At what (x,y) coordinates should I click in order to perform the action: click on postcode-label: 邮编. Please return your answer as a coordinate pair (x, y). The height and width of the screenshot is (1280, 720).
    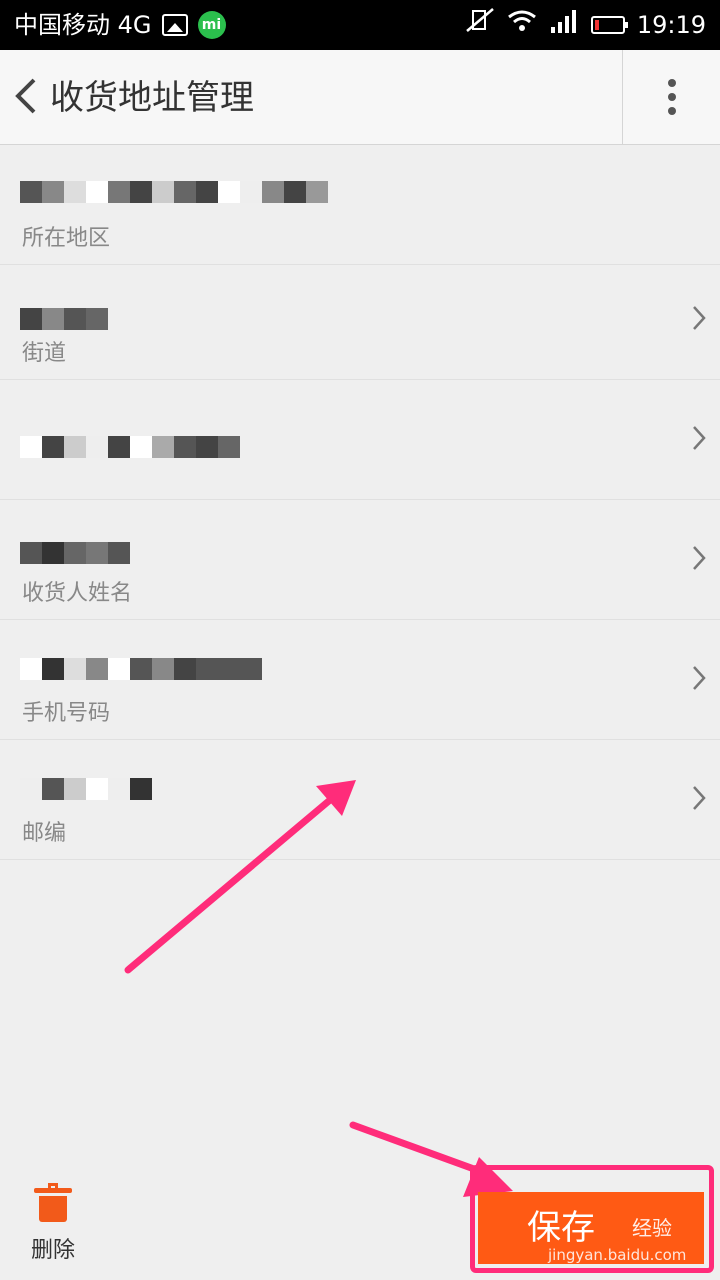
    Looking at the image, I should click on (44, 833).